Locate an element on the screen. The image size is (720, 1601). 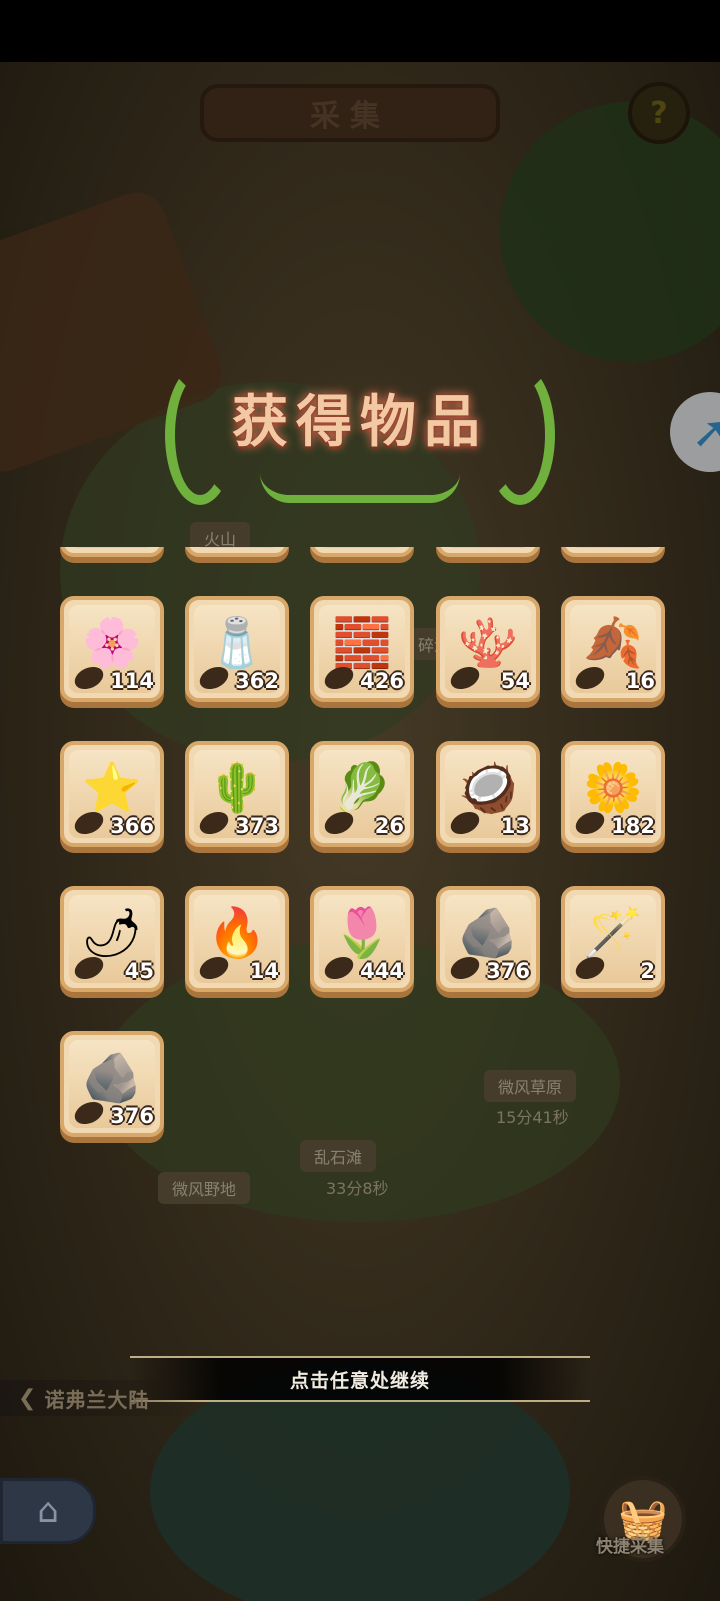
vine-ornament-icon is located at coordinates (360, 488).